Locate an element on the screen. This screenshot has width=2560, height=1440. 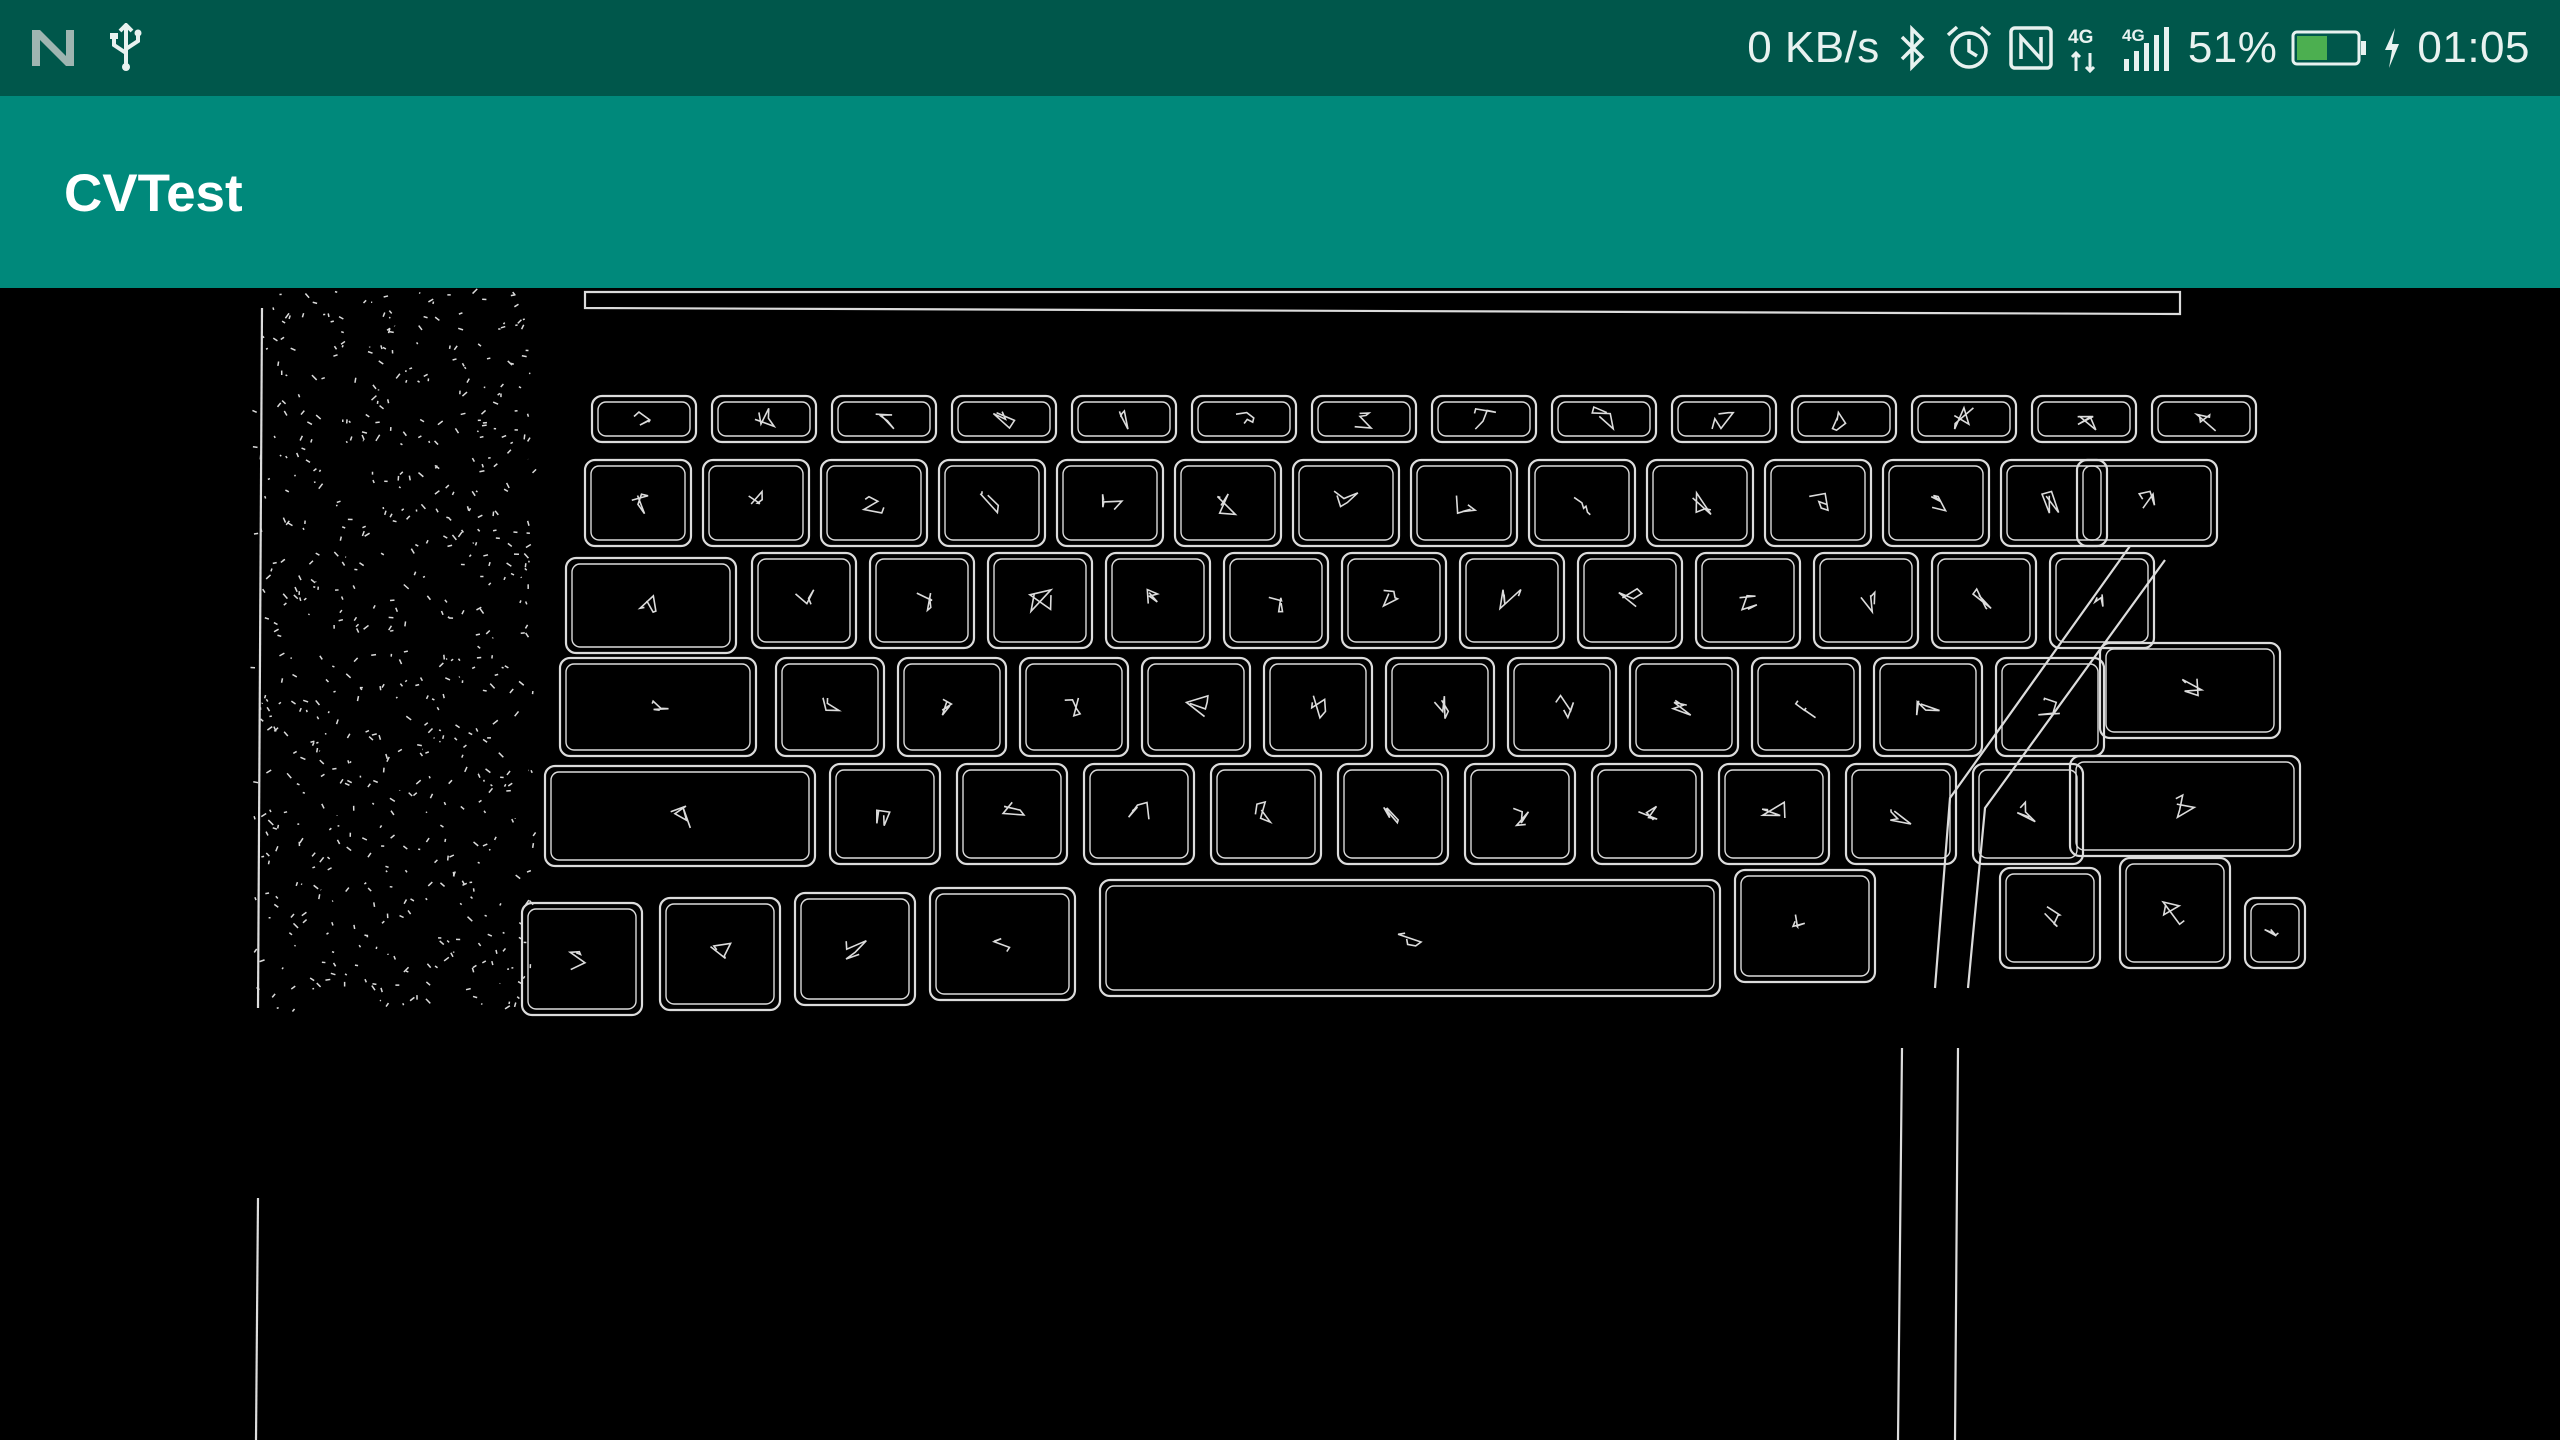
charging-bolt-icon is located at coordinates (2392, 48).